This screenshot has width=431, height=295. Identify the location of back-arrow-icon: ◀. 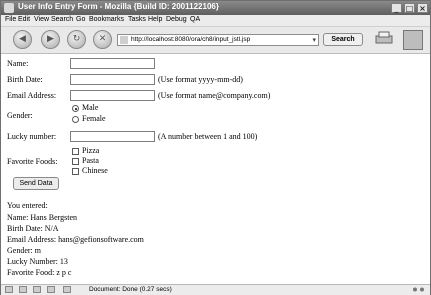
(22, 39).